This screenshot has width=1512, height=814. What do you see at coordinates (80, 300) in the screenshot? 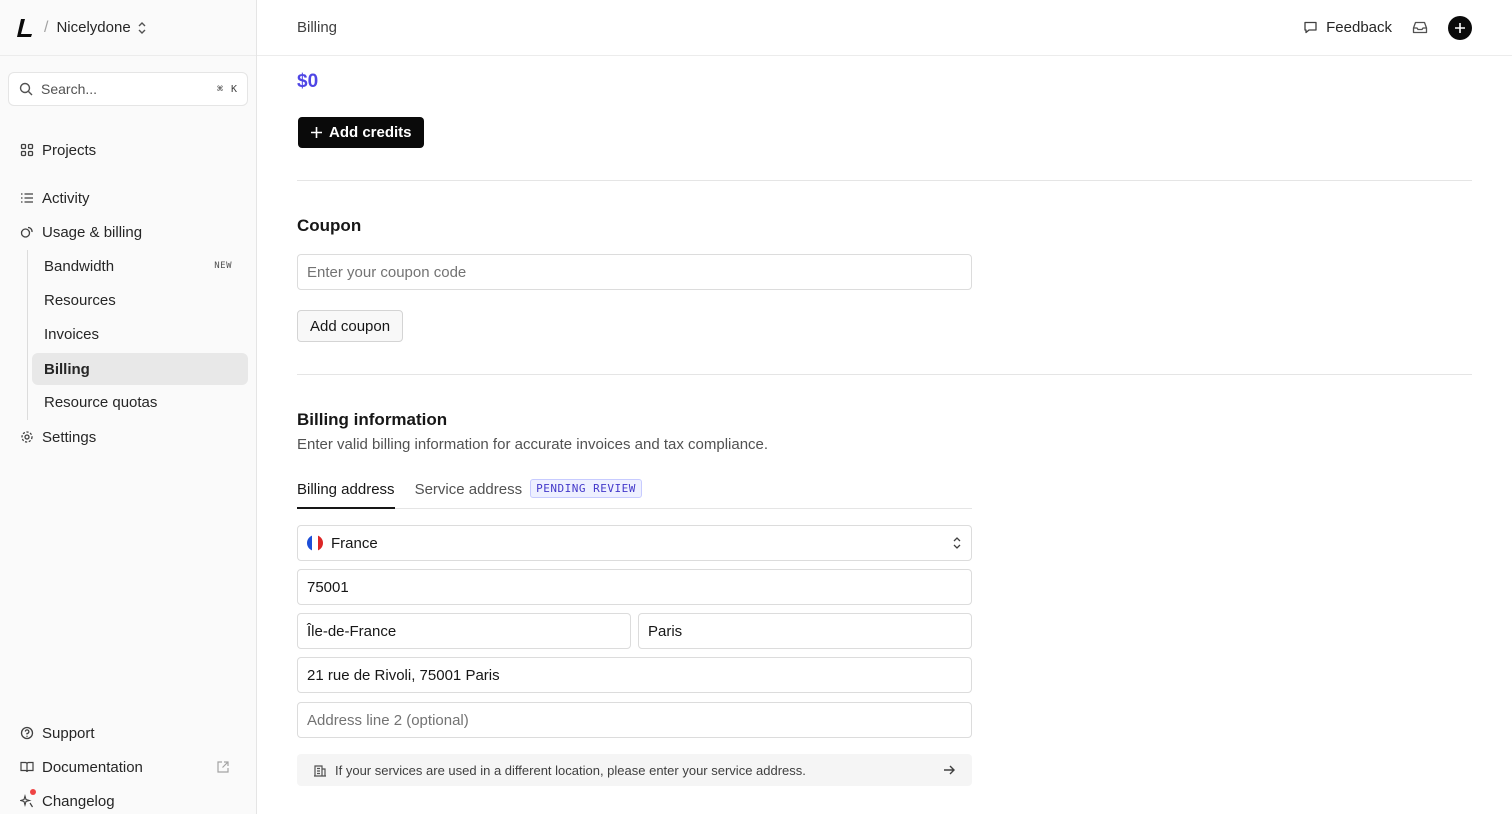
I see `sidebar-item-label: Resources` at bounding box center [80, 300].